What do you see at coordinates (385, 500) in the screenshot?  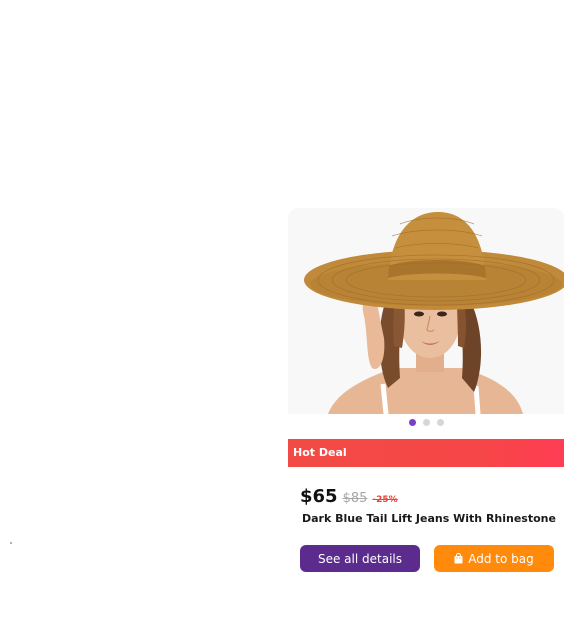 I see `discount-badge: -25%` at bounding box center [385, 500].